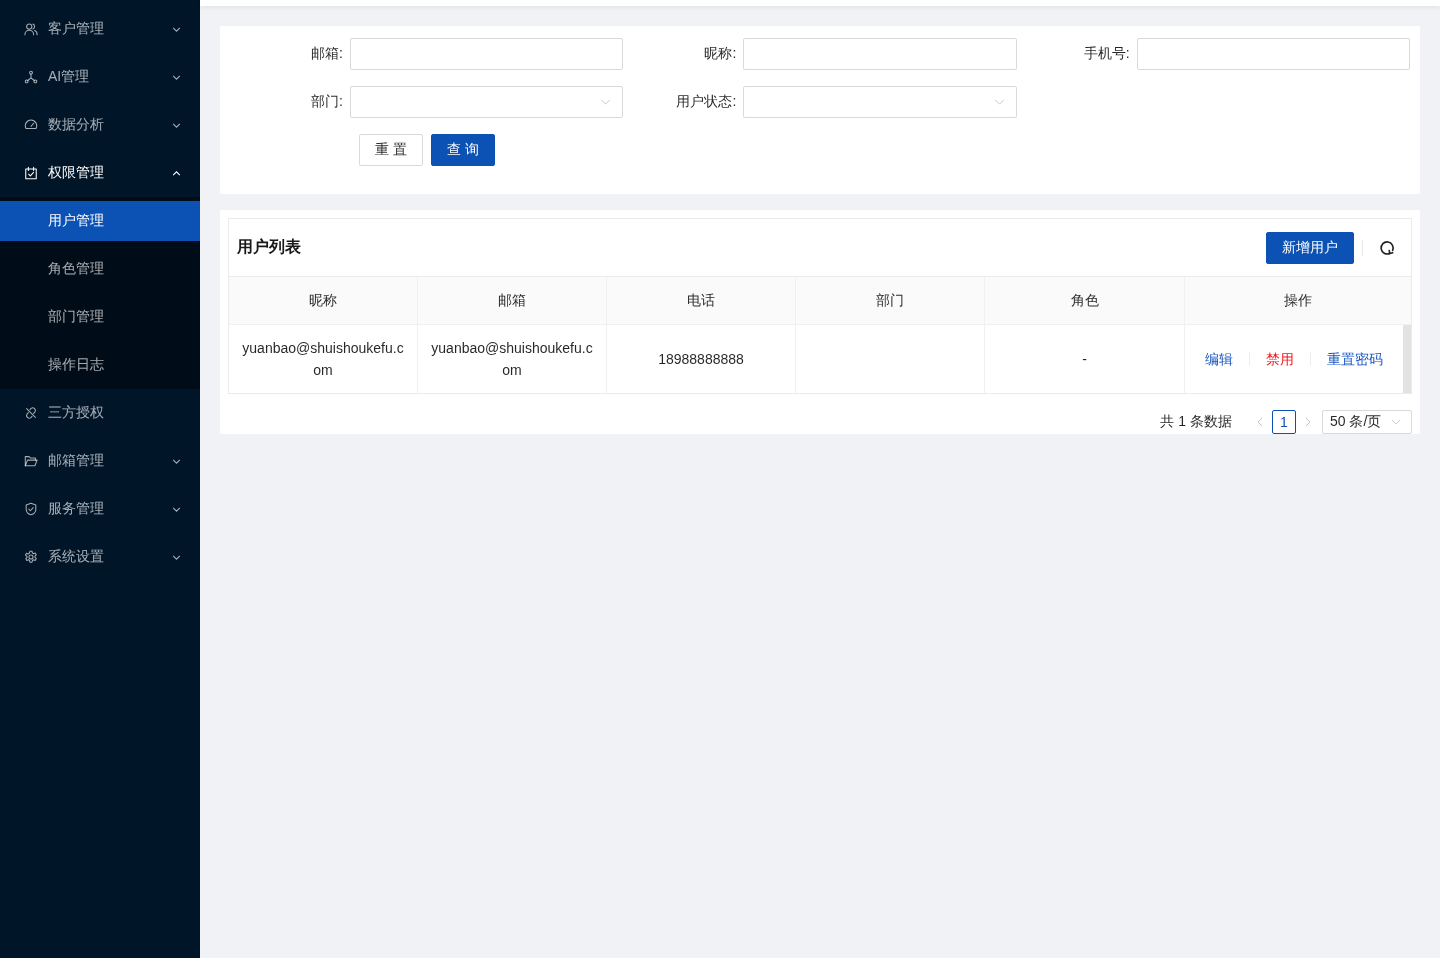 The width and height of the screenshot is (1440, 958). Describe the element at coordinates (720, 54) in the screenshot. I see `form-label: 昵称:` at that location.